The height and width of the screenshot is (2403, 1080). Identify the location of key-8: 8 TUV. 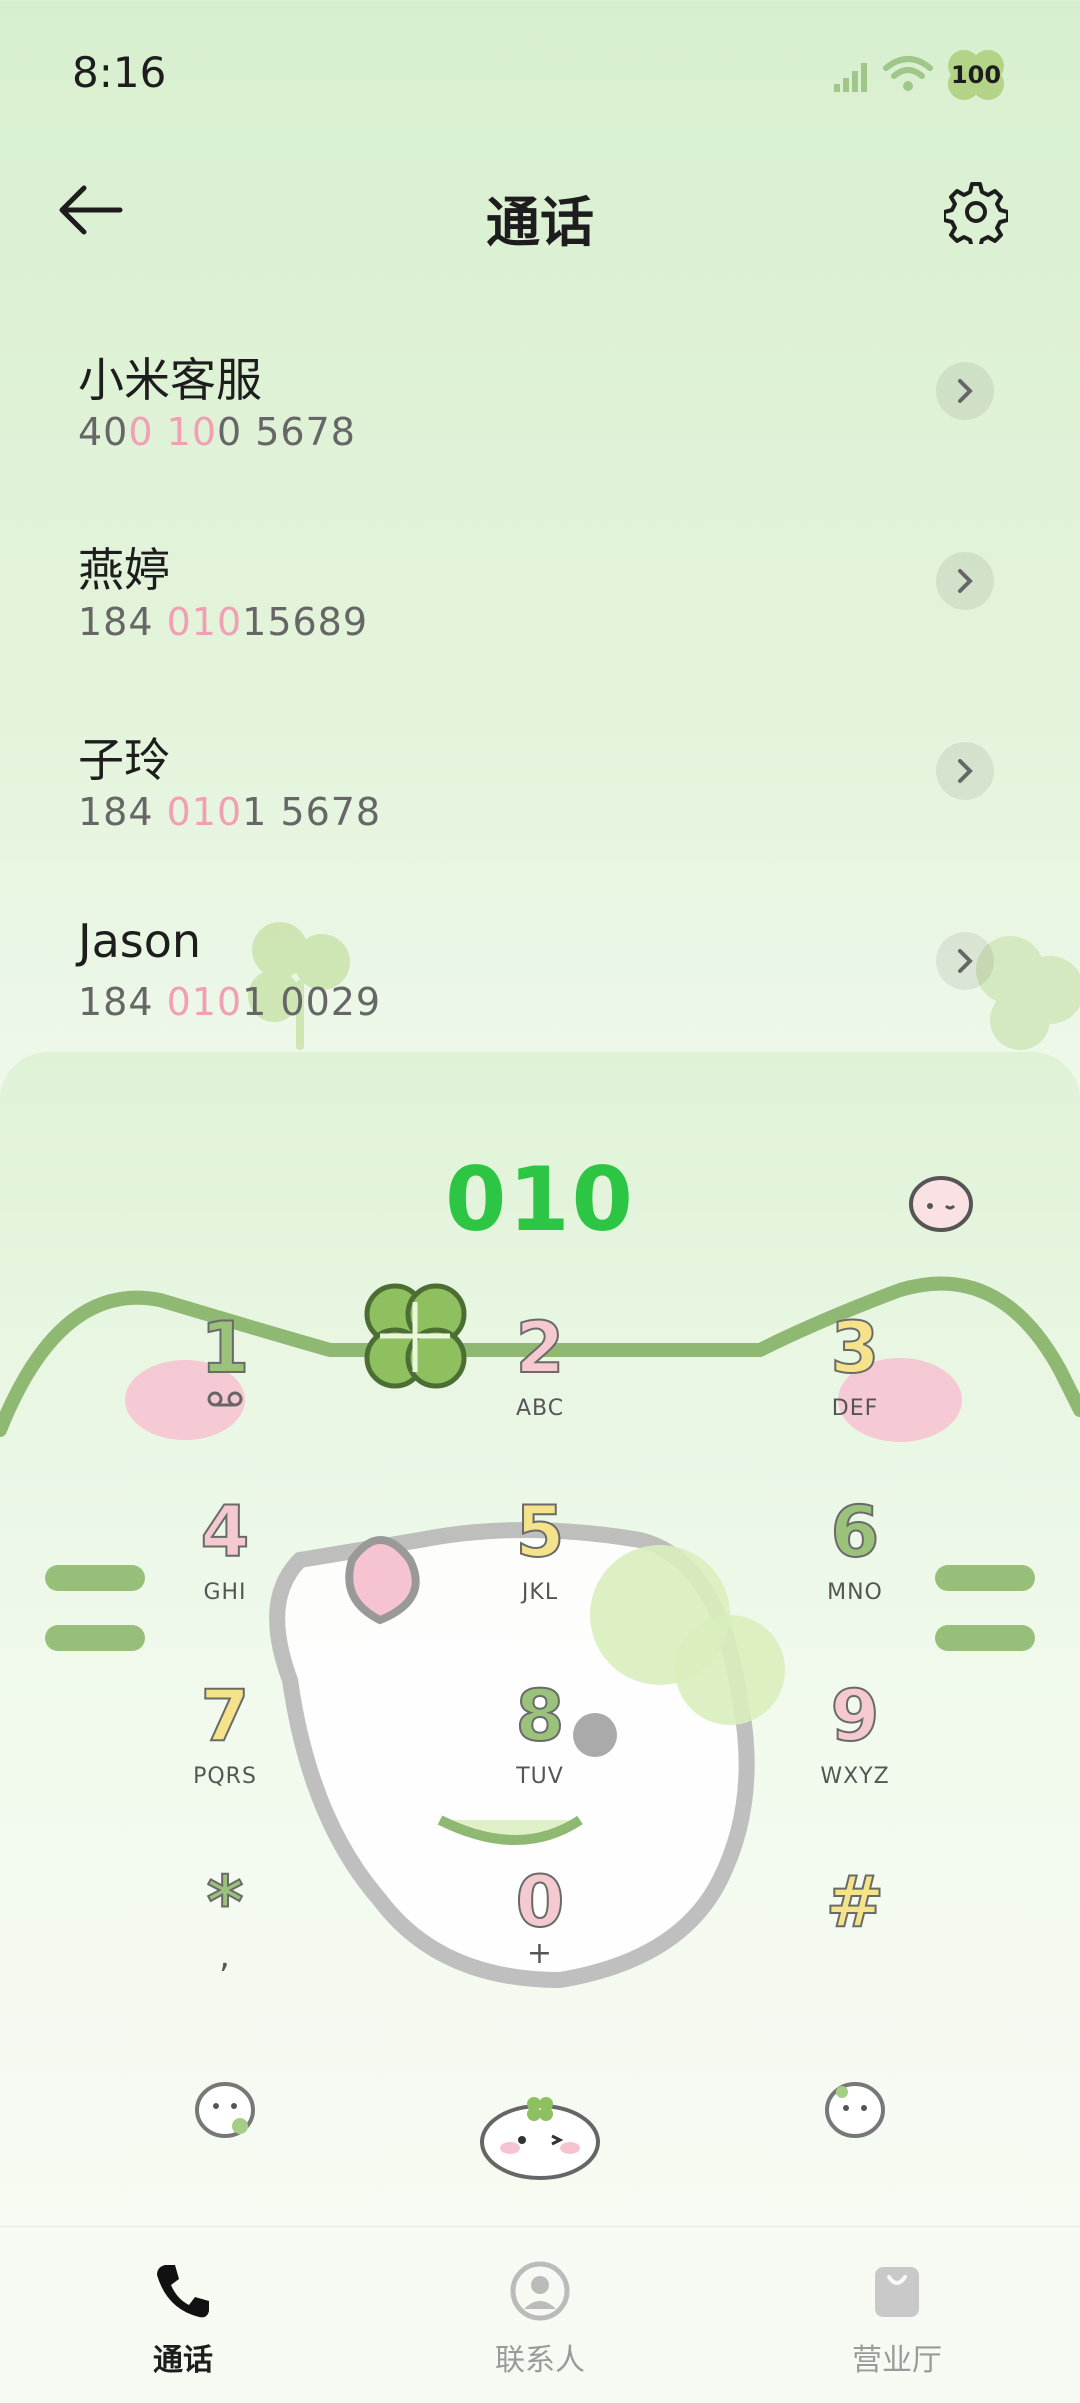
(540, 1750).